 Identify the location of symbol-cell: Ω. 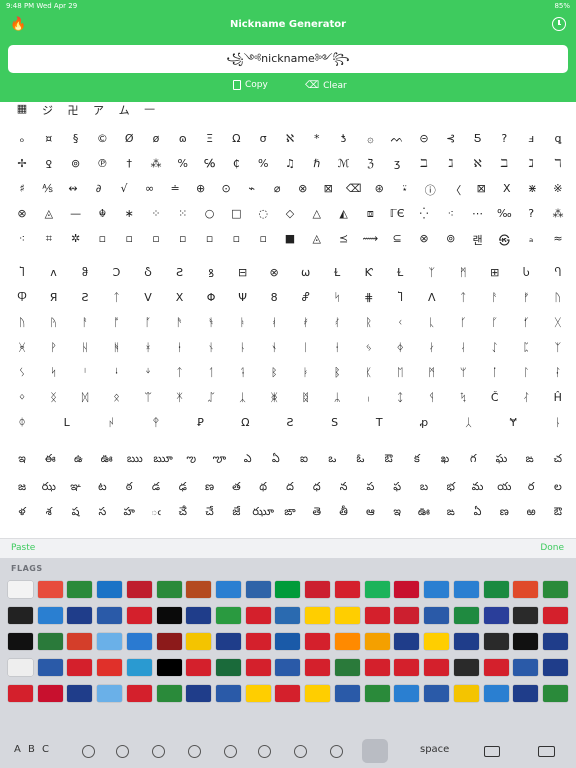
(236, 139).